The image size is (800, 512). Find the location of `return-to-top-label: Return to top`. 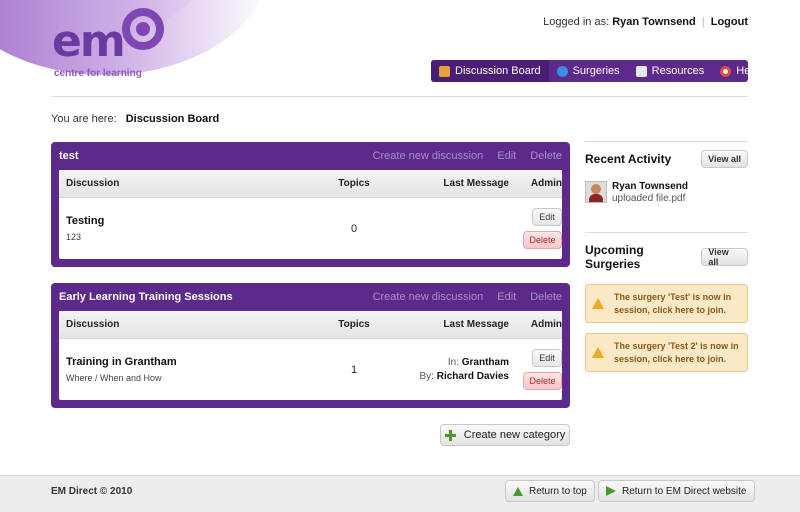

return-to-top-label: Return to top is located at coordinates (558, 491).